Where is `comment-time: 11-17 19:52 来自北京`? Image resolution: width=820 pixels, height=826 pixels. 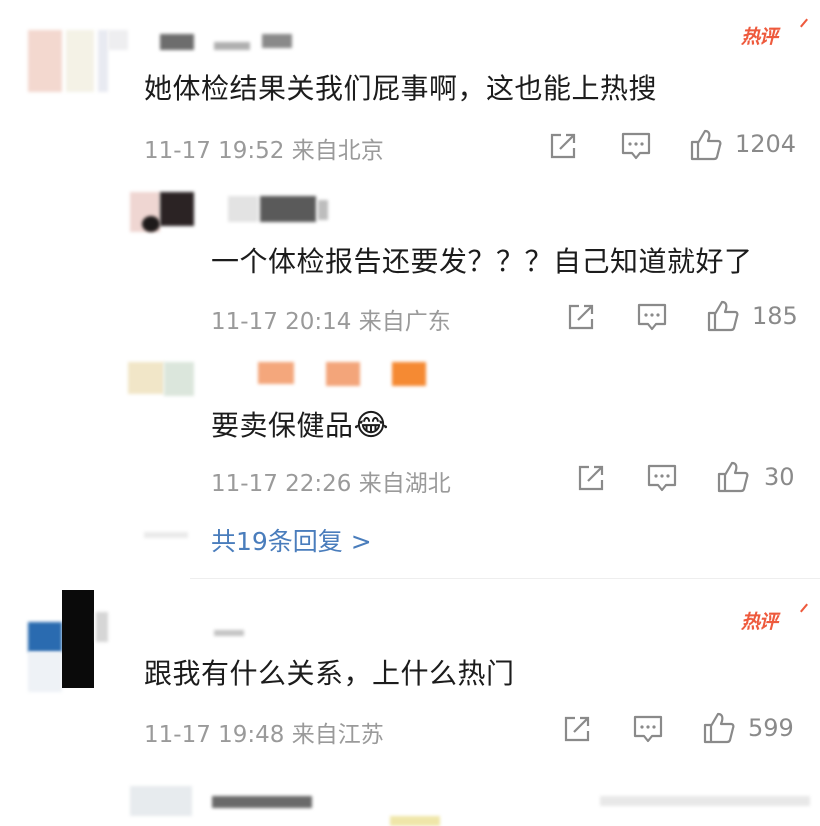 comment-time: 11-17 19:52 来自北京 is located at coordinates (264, 151).